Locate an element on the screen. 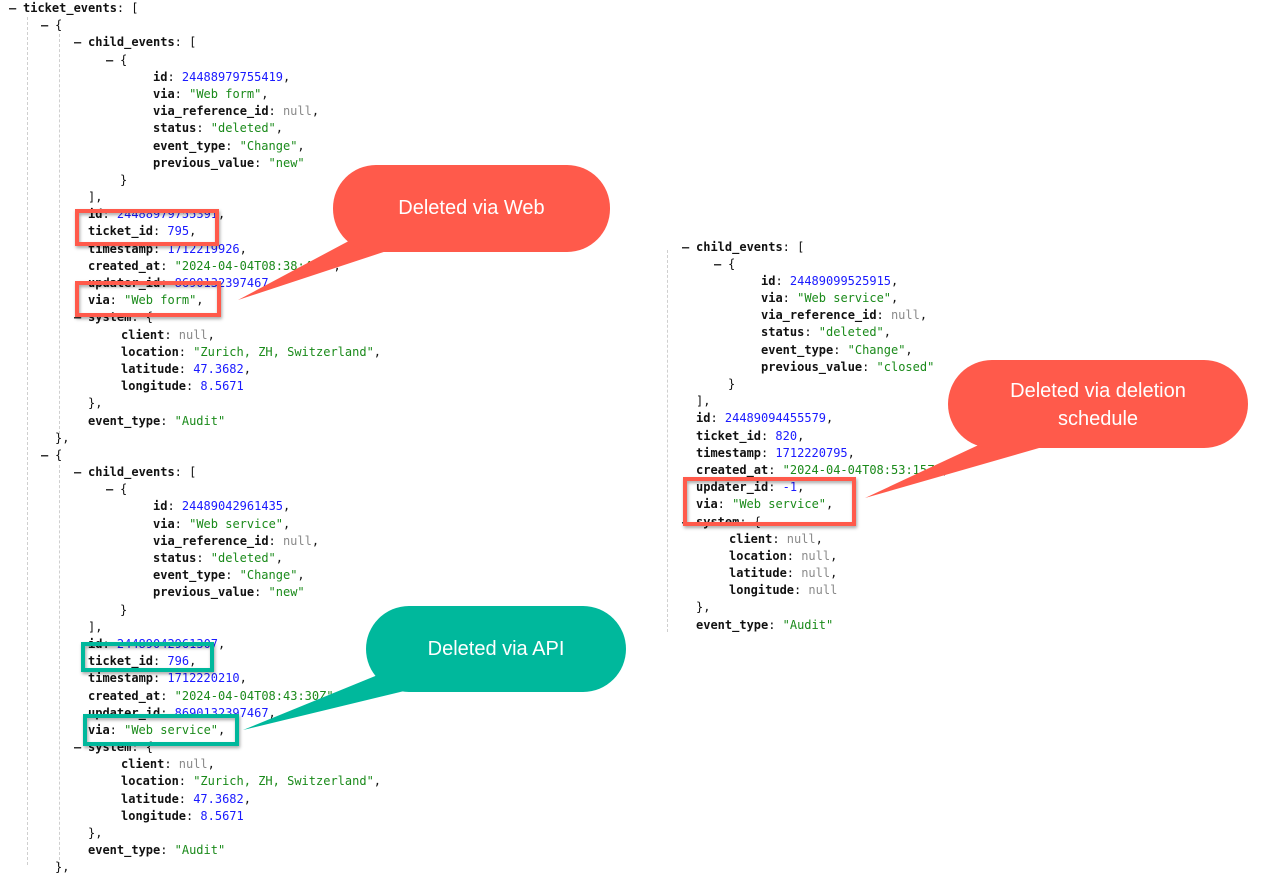  callout-schedule-line1: Deleted via deletion is located at coordinates (1098, 391).